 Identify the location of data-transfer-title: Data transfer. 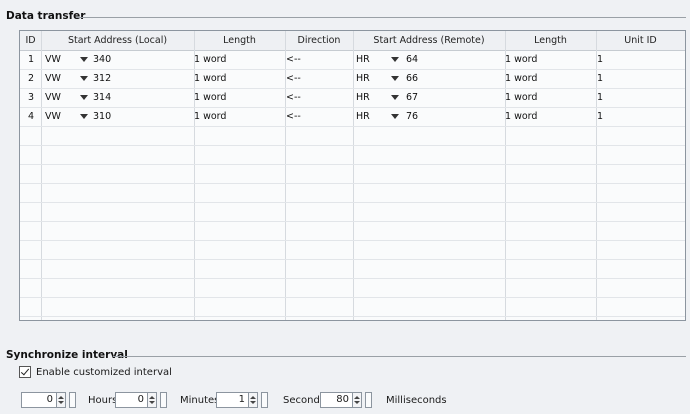
(45, 16).